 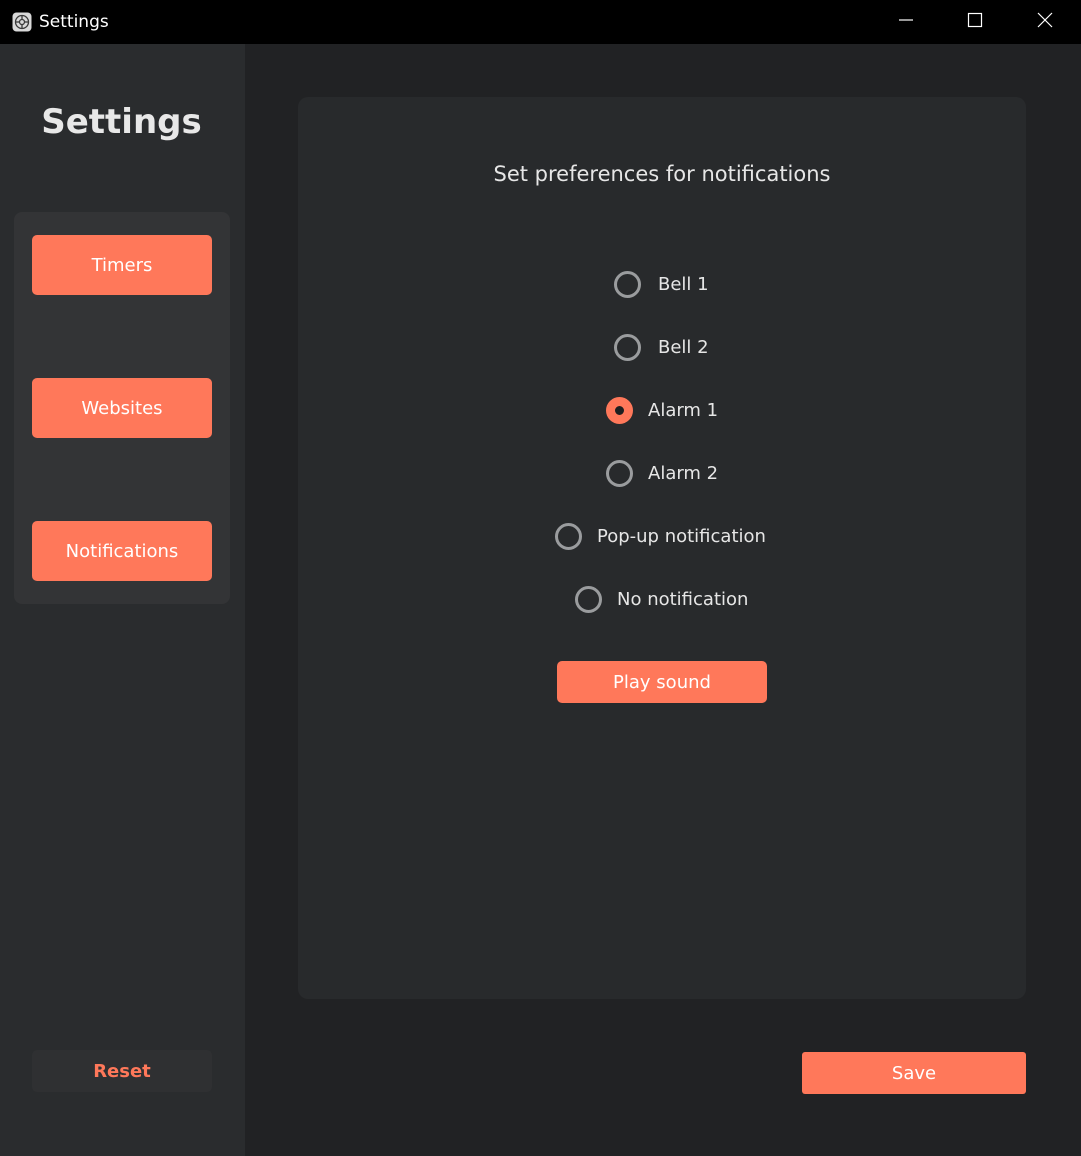 I want to click on radio-option-bell-2: Bell 2, so click(x=661, y=347).